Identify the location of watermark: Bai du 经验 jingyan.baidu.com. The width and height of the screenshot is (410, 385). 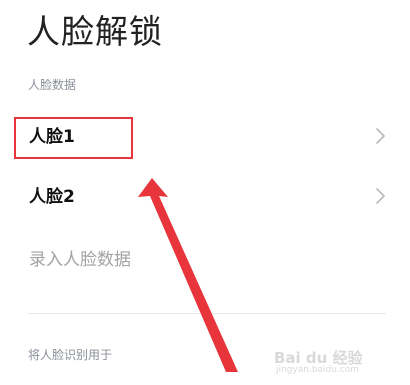
(333, 358).